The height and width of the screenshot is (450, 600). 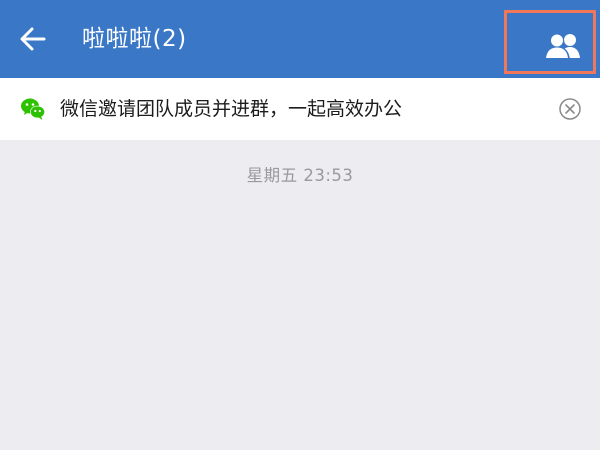 I want to click on invite-notice-text: 微信邀请团队成员并进群，一起高效办公, so click(x=231, y=109).